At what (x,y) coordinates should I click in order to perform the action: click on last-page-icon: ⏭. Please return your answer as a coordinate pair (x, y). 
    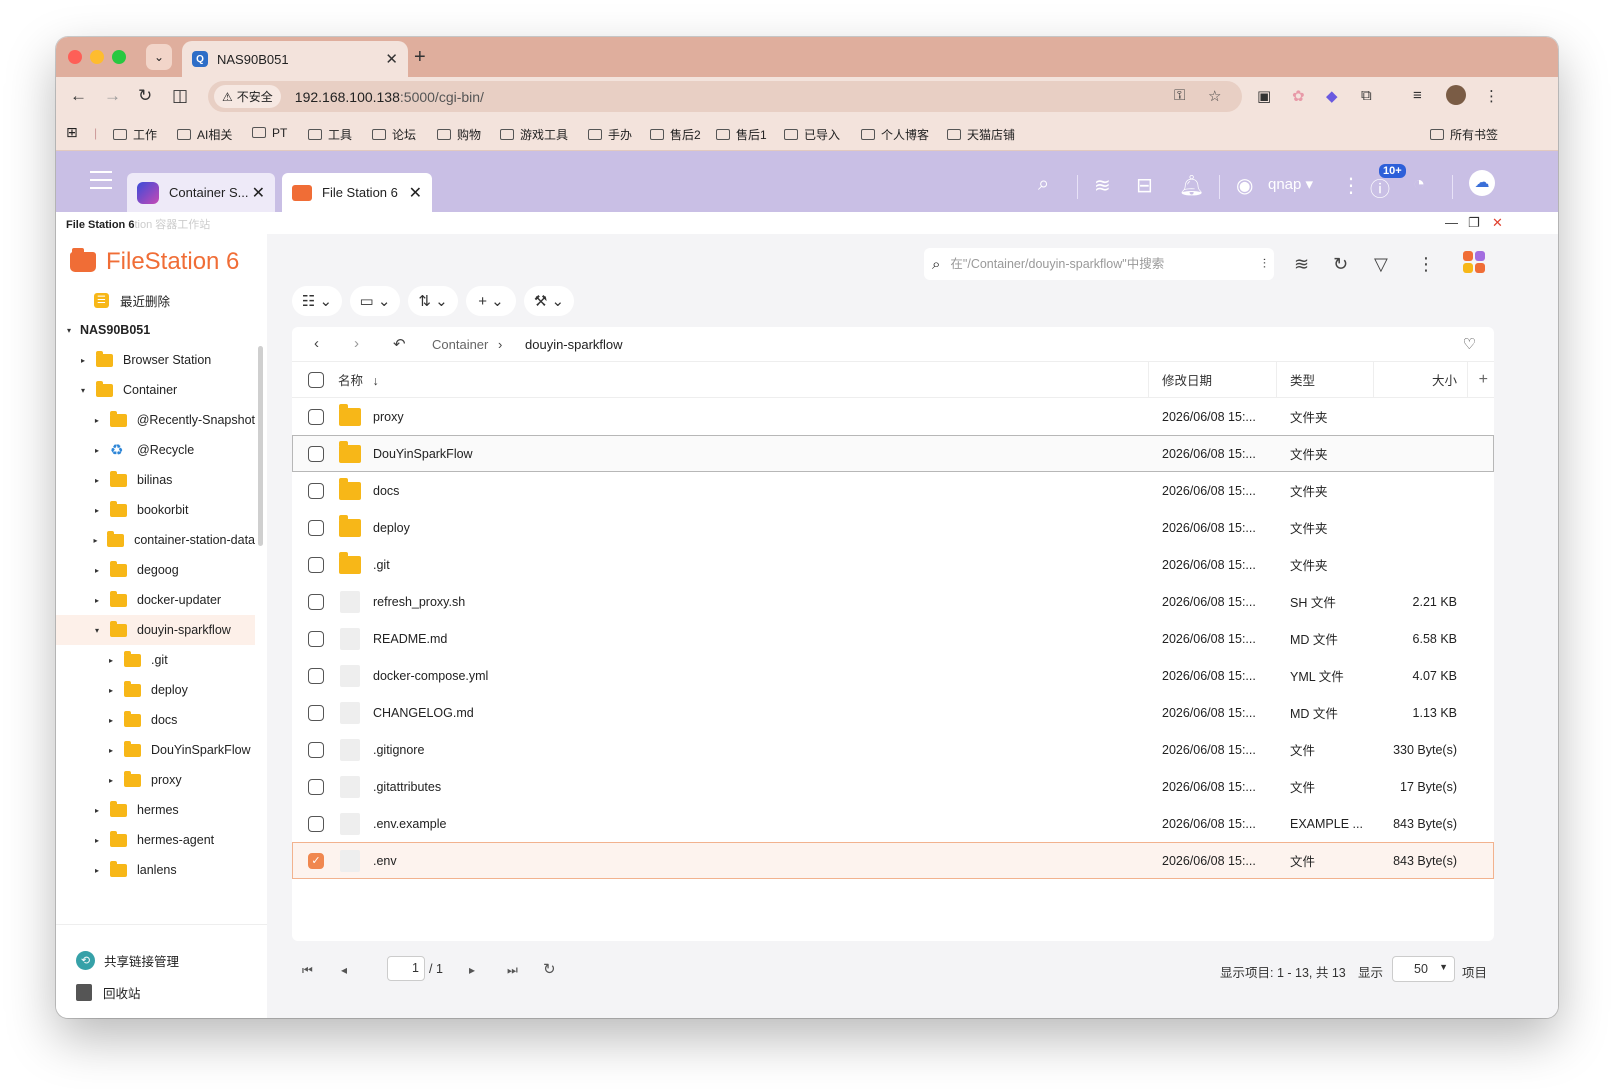
    Looking at the image, I should click on (512, 970).